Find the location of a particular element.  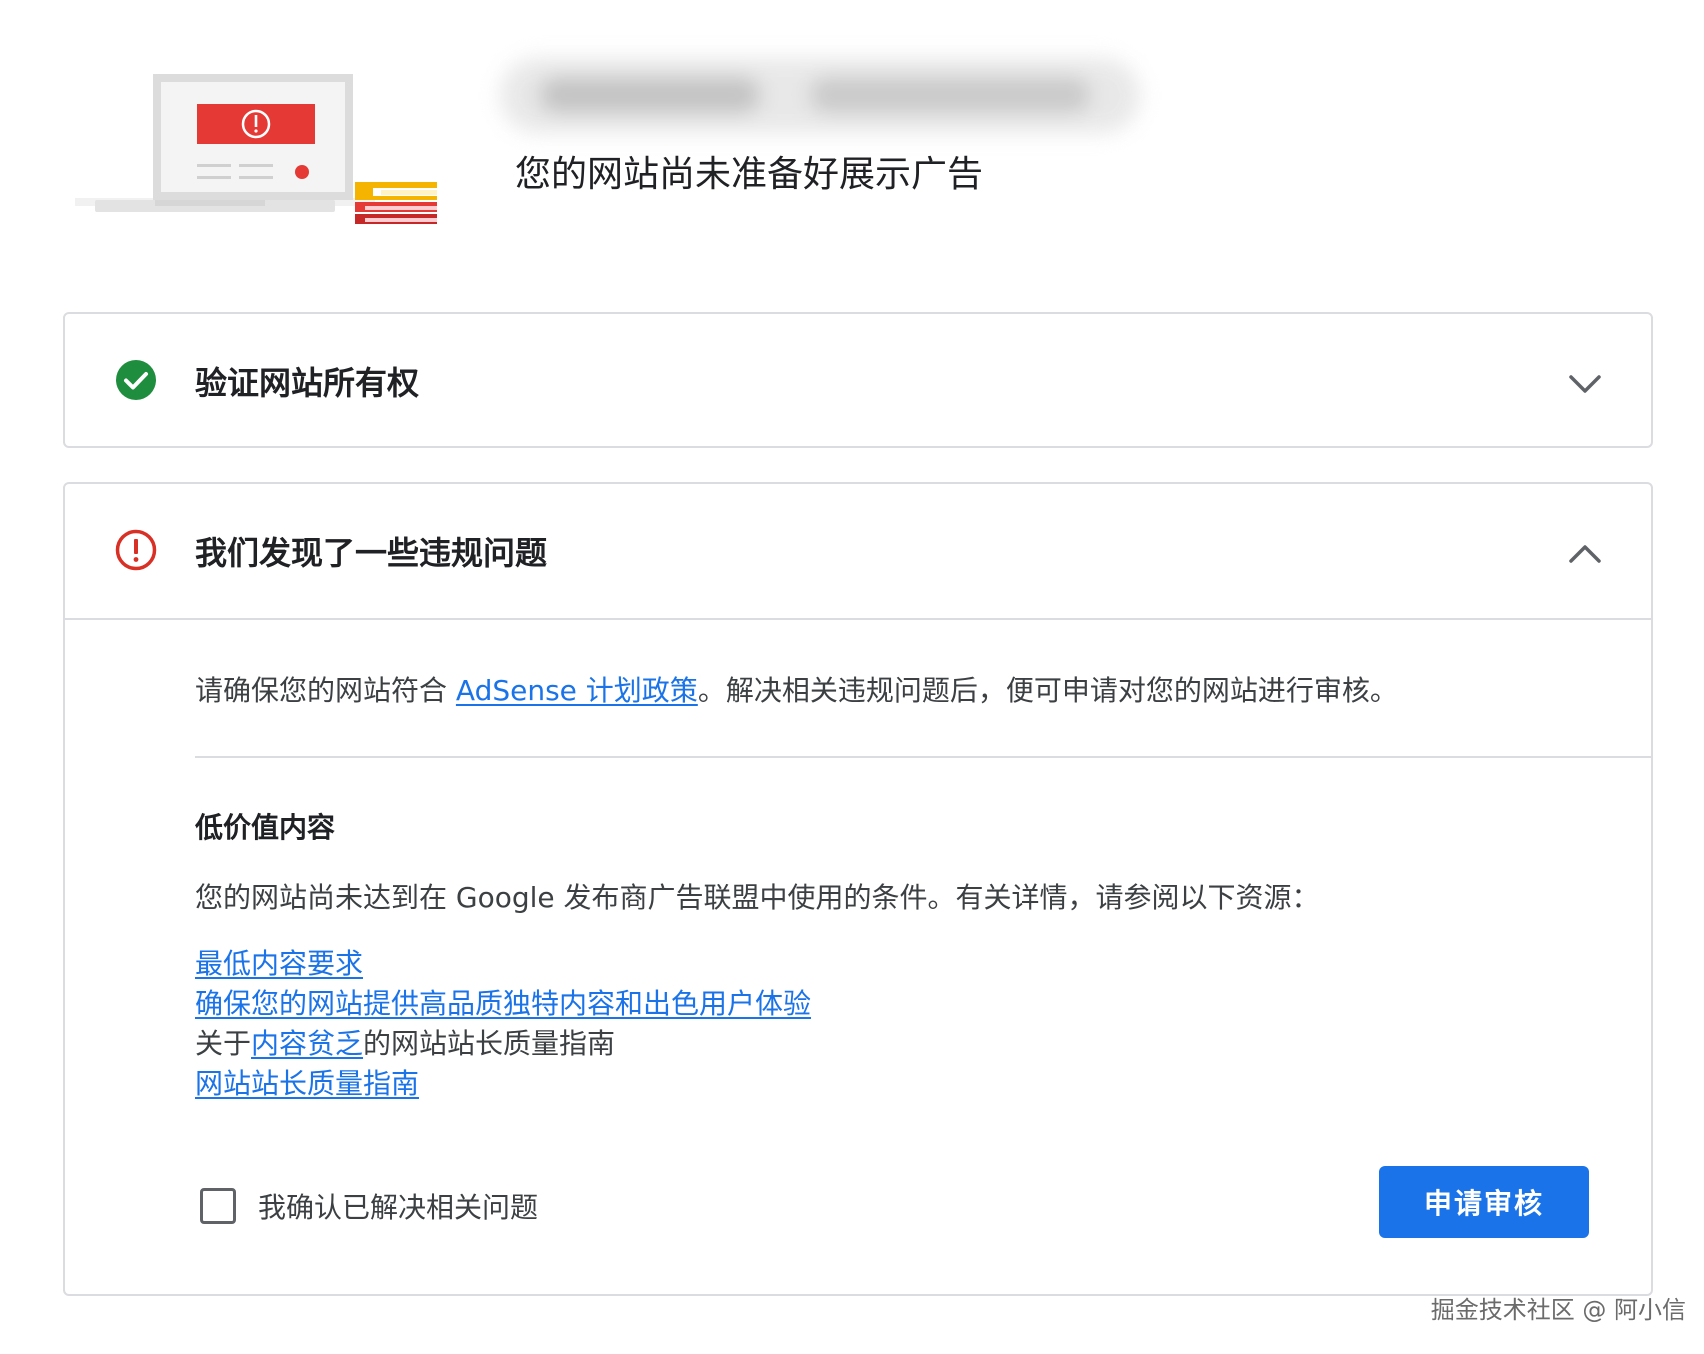

request-review-button: 申请审核 is located at coordinates (1484, 1202).